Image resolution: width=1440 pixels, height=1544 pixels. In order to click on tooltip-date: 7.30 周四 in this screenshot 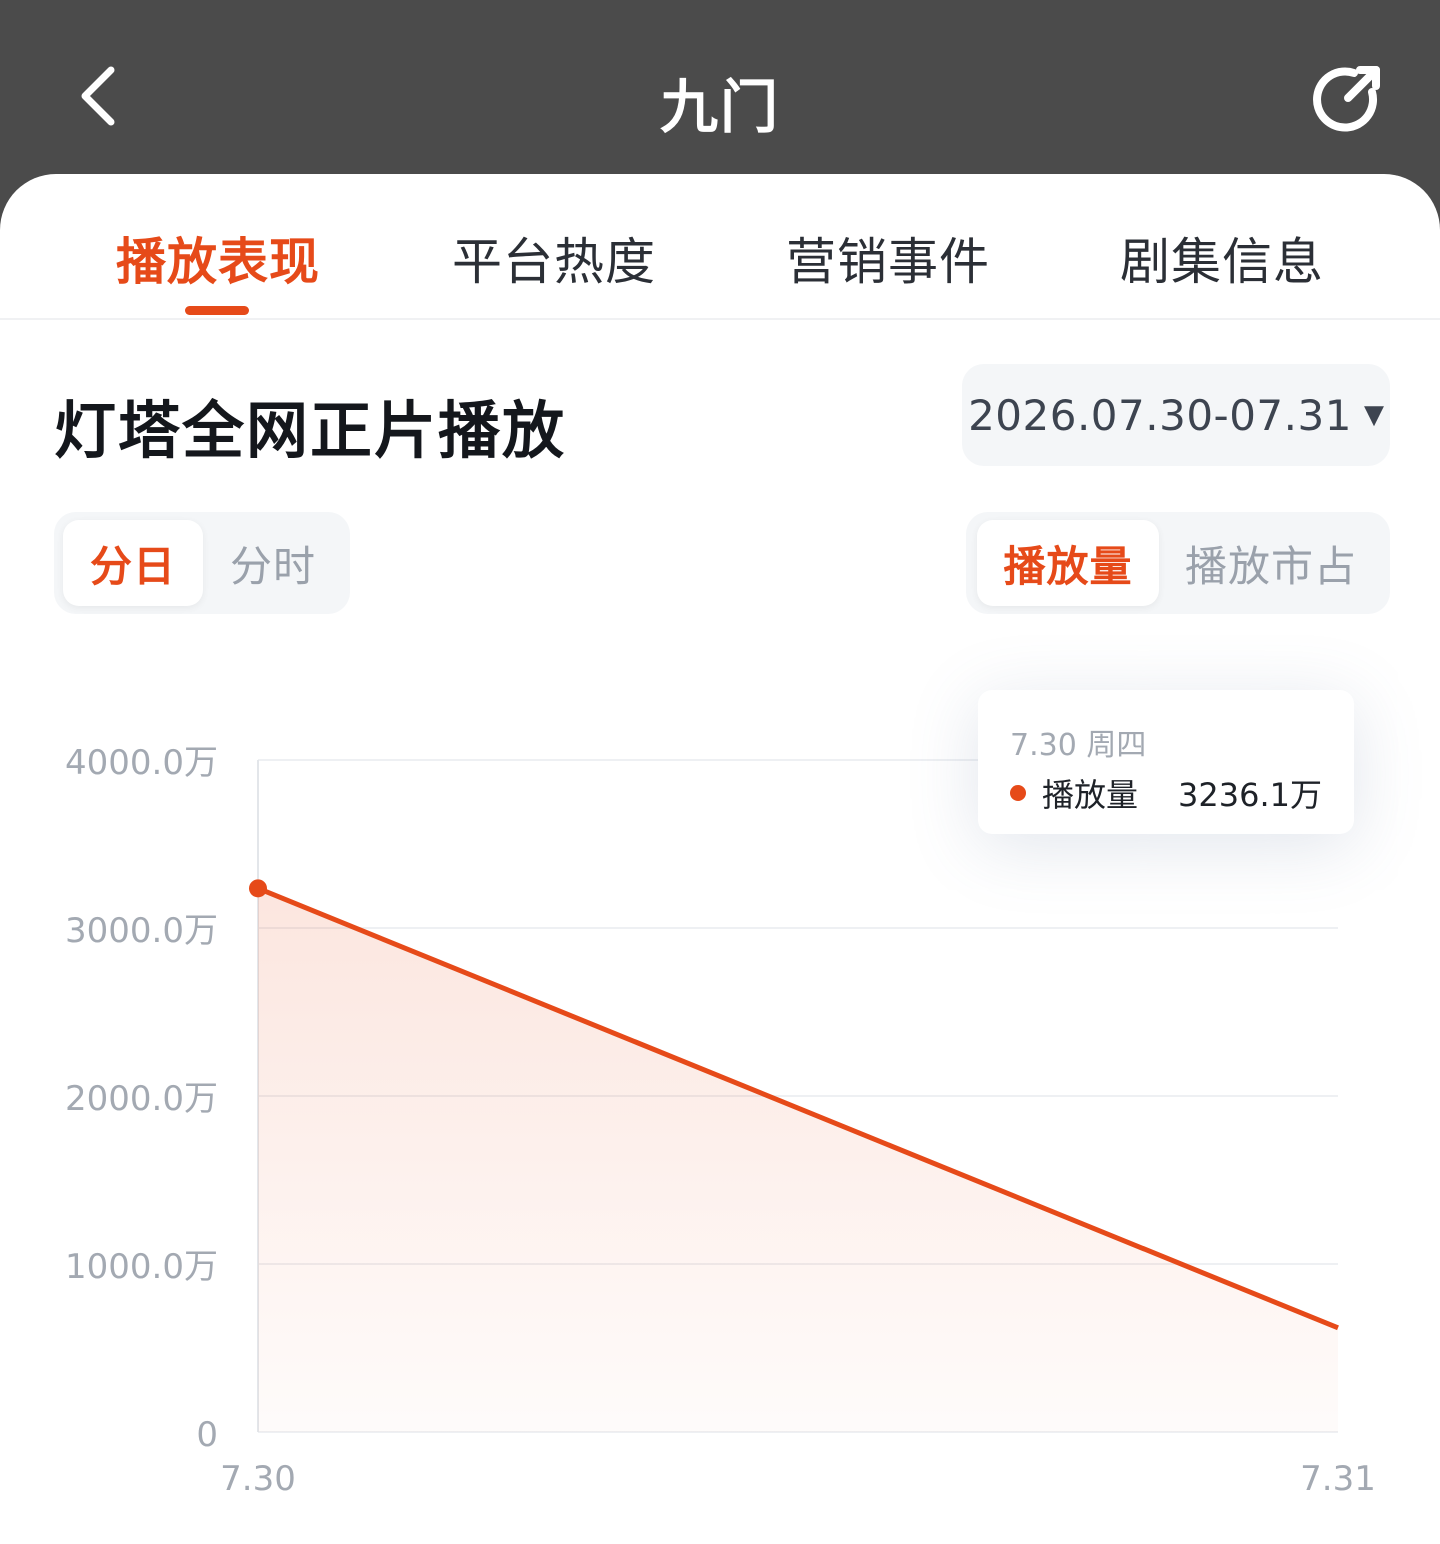, I will do `click(1078, 745)`.